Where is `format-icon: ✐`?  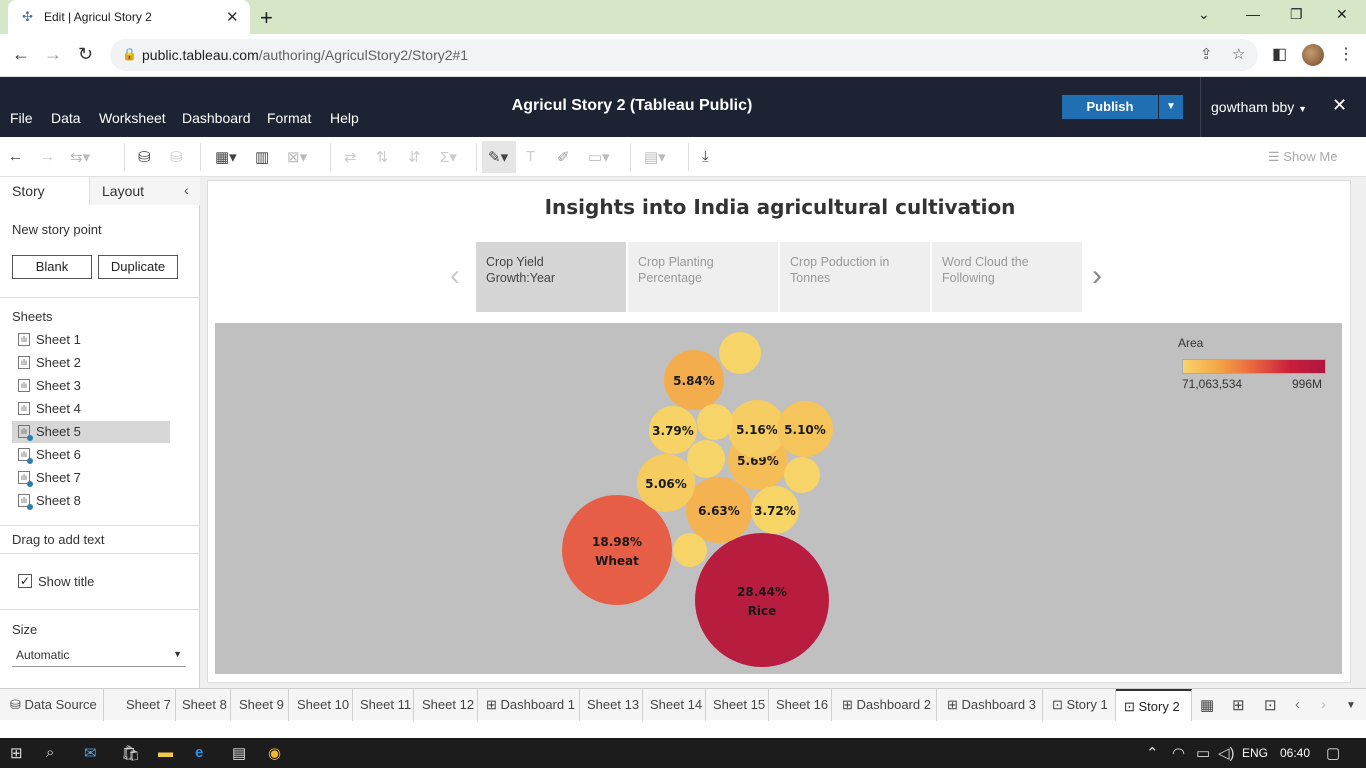
format-icon: ✐ is located at coordinates (563, 157).